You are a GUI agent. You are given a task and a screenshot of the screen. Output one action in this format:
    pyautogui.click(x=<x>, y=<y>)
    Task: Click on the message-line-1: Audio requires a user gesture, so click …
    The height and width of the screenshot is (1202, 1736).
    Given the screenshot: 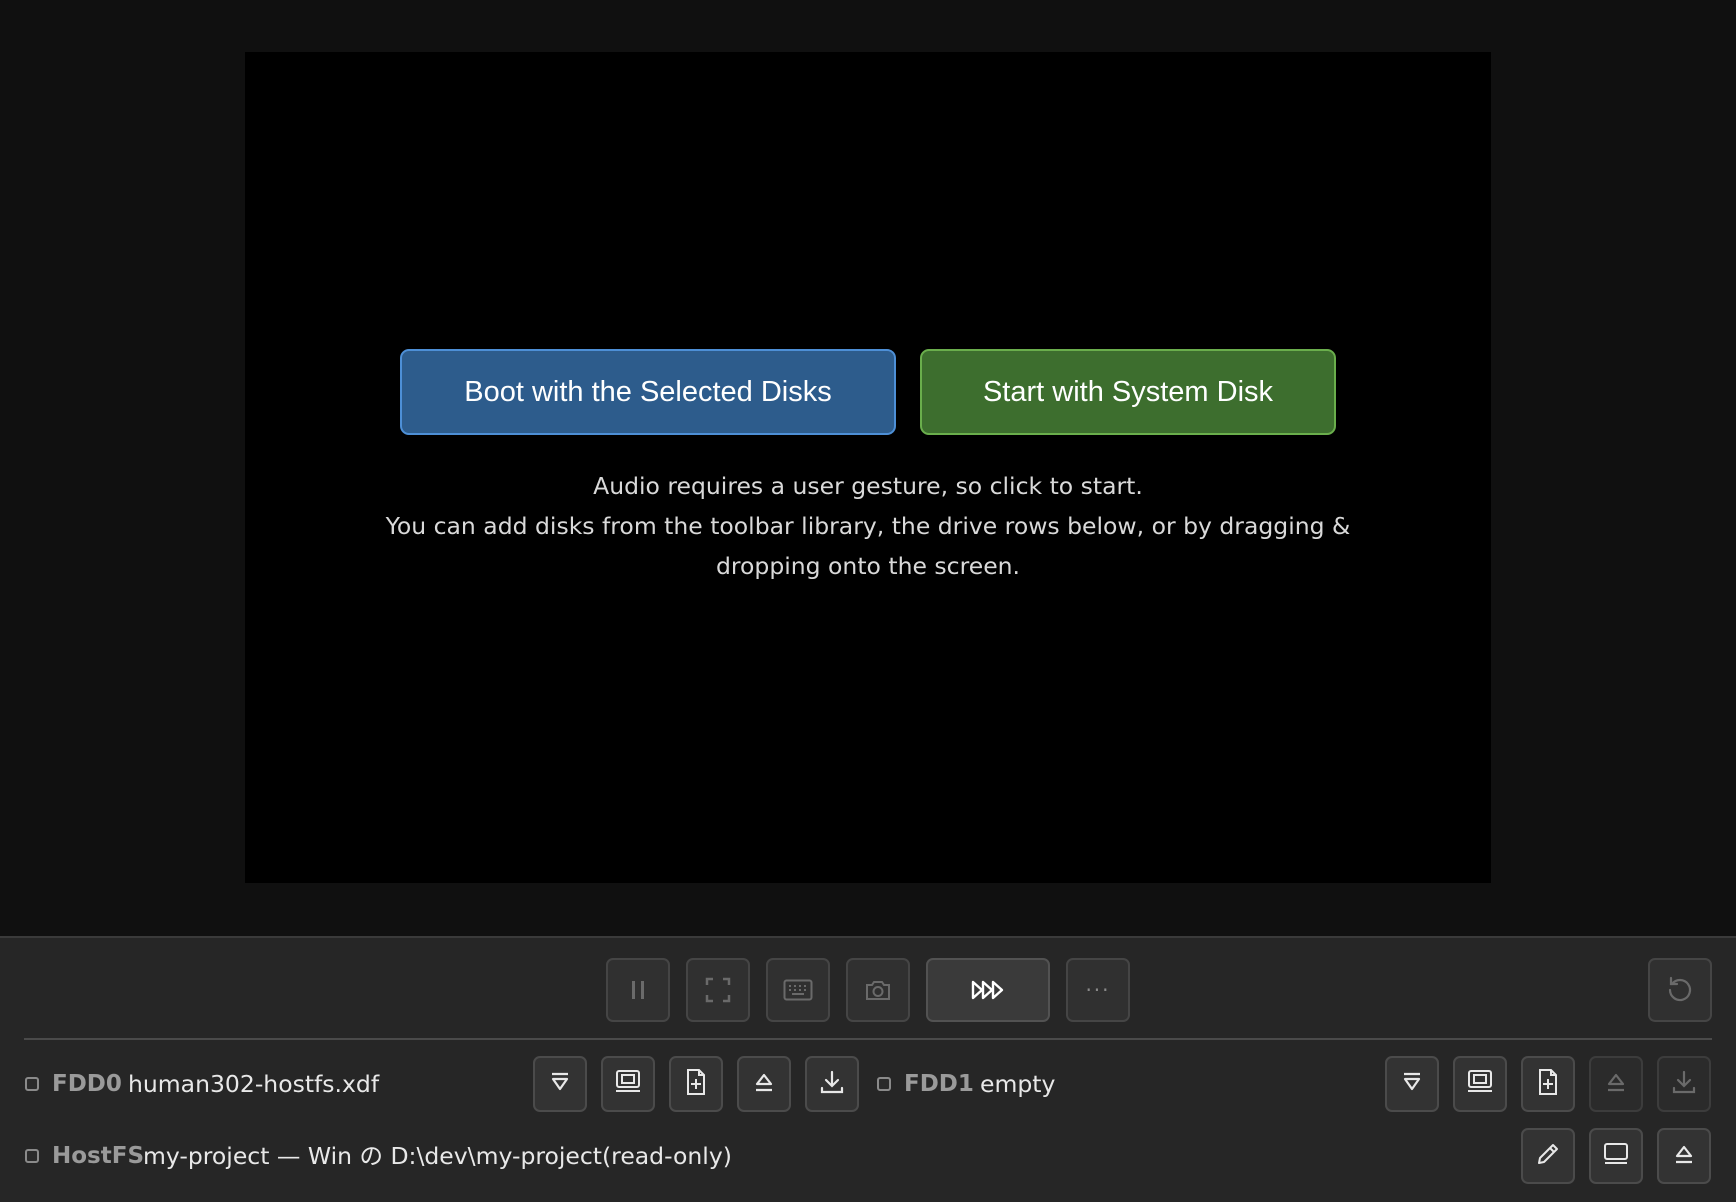 What is the action you would take?
    pyautogui.click(x=868, y=486)
    